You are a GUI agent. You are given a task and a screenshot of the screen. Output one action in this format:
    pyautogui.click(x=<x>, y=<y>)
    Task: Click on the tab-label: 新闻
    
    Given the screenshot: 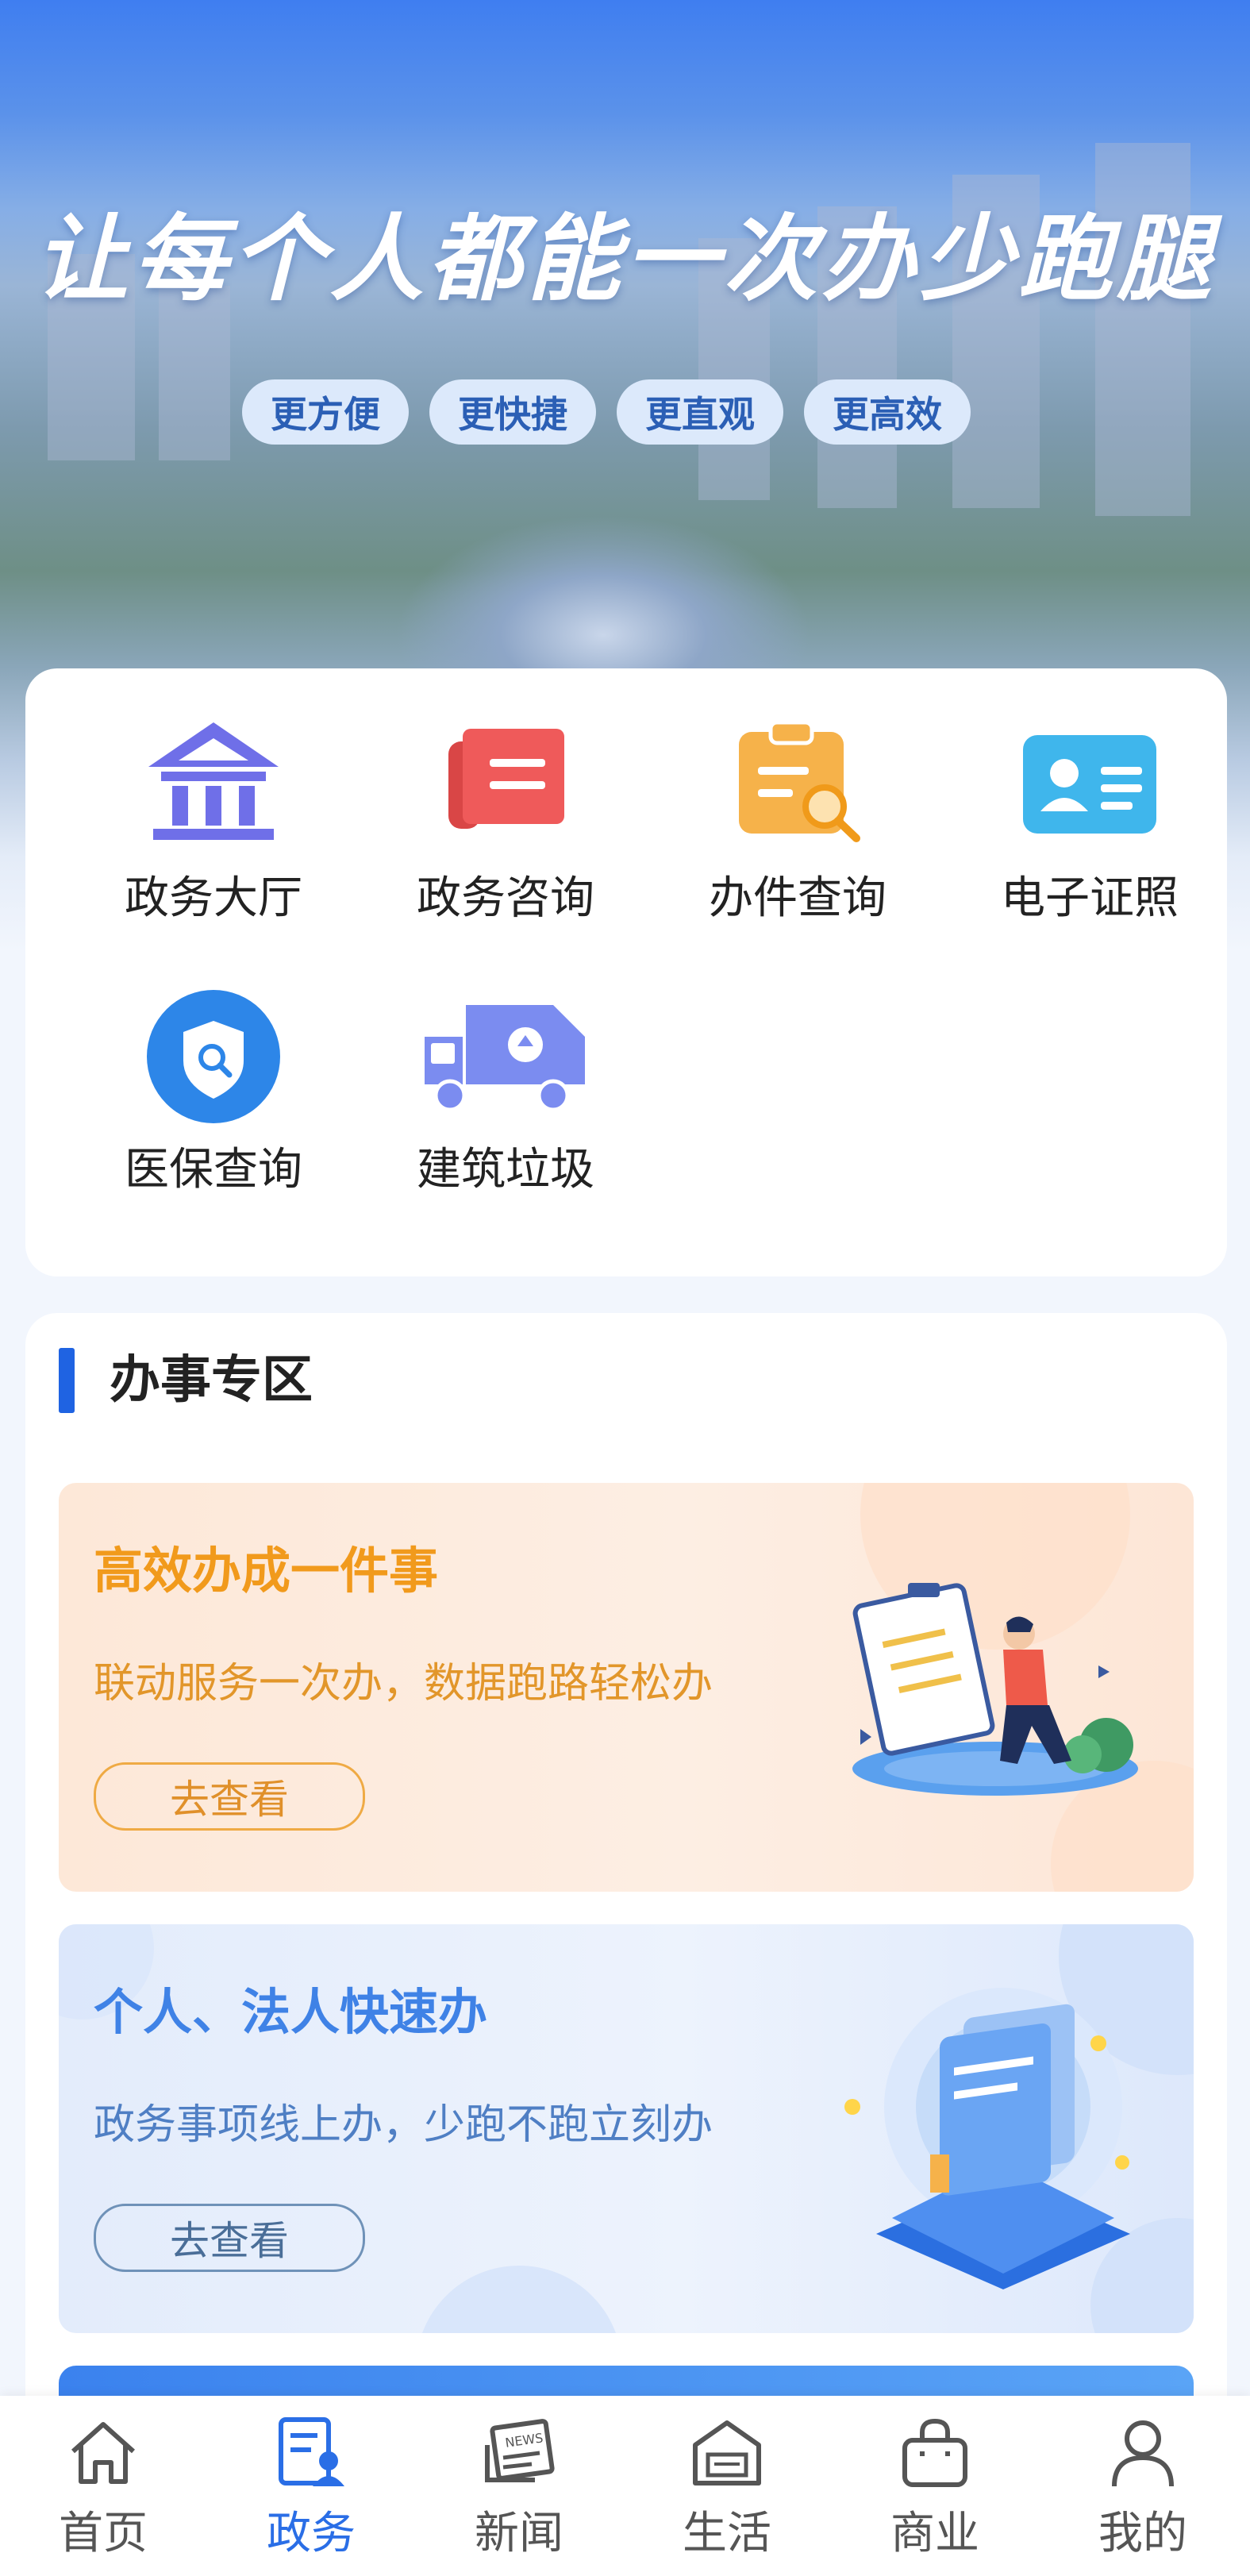 What is the action you would take?
    pyautogui.click(x=519, y=2533)
    